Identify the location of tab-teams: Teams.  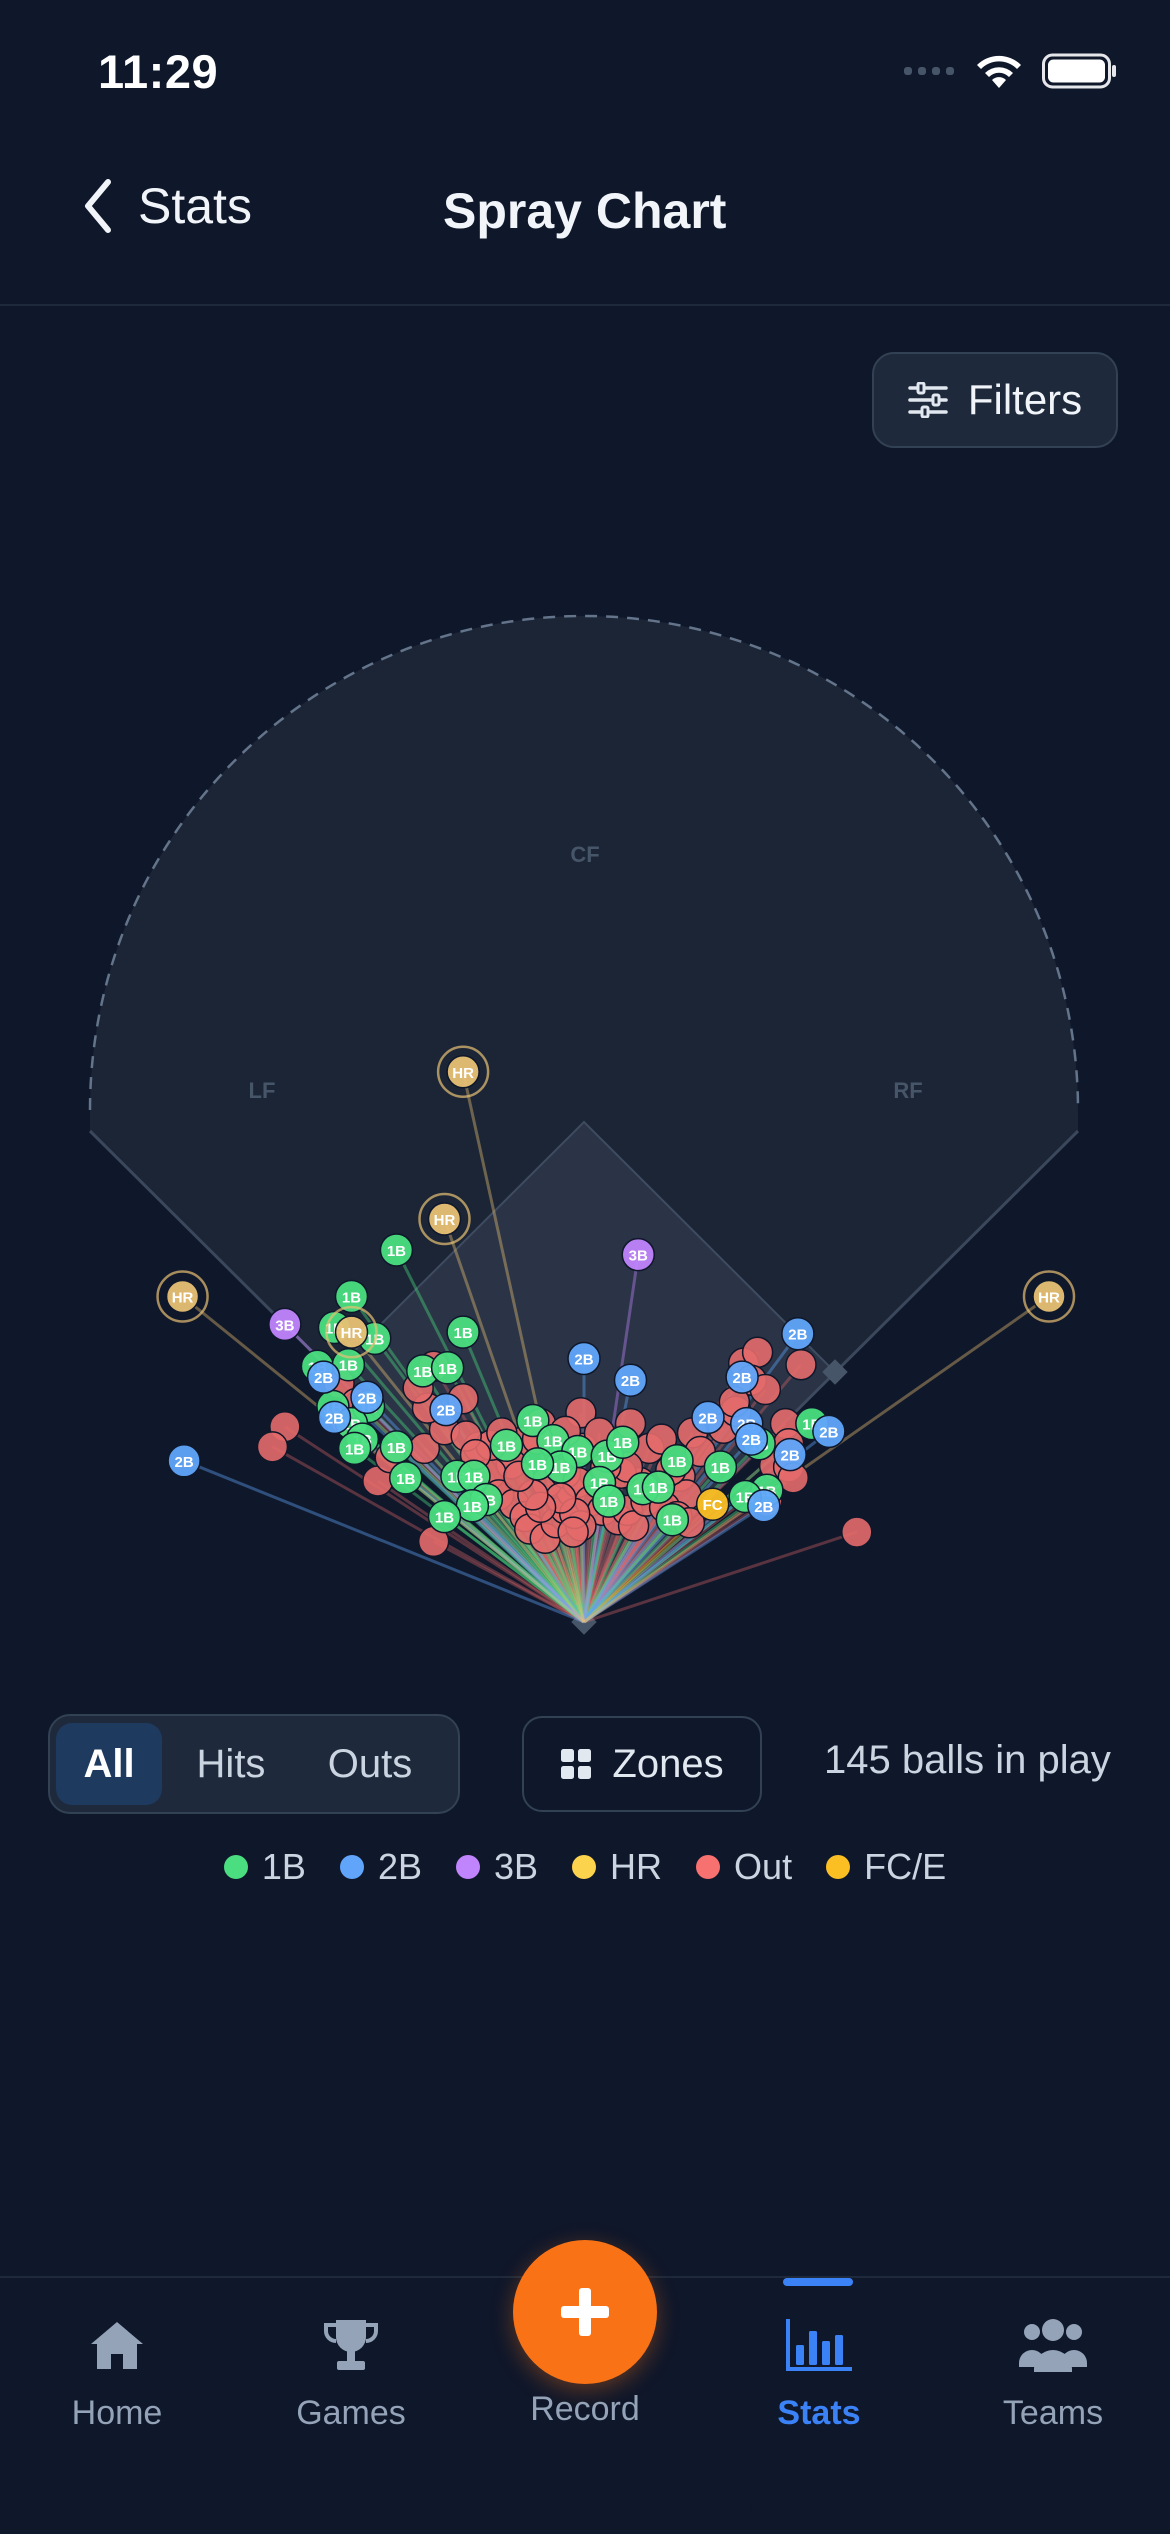
(1053, 2378).